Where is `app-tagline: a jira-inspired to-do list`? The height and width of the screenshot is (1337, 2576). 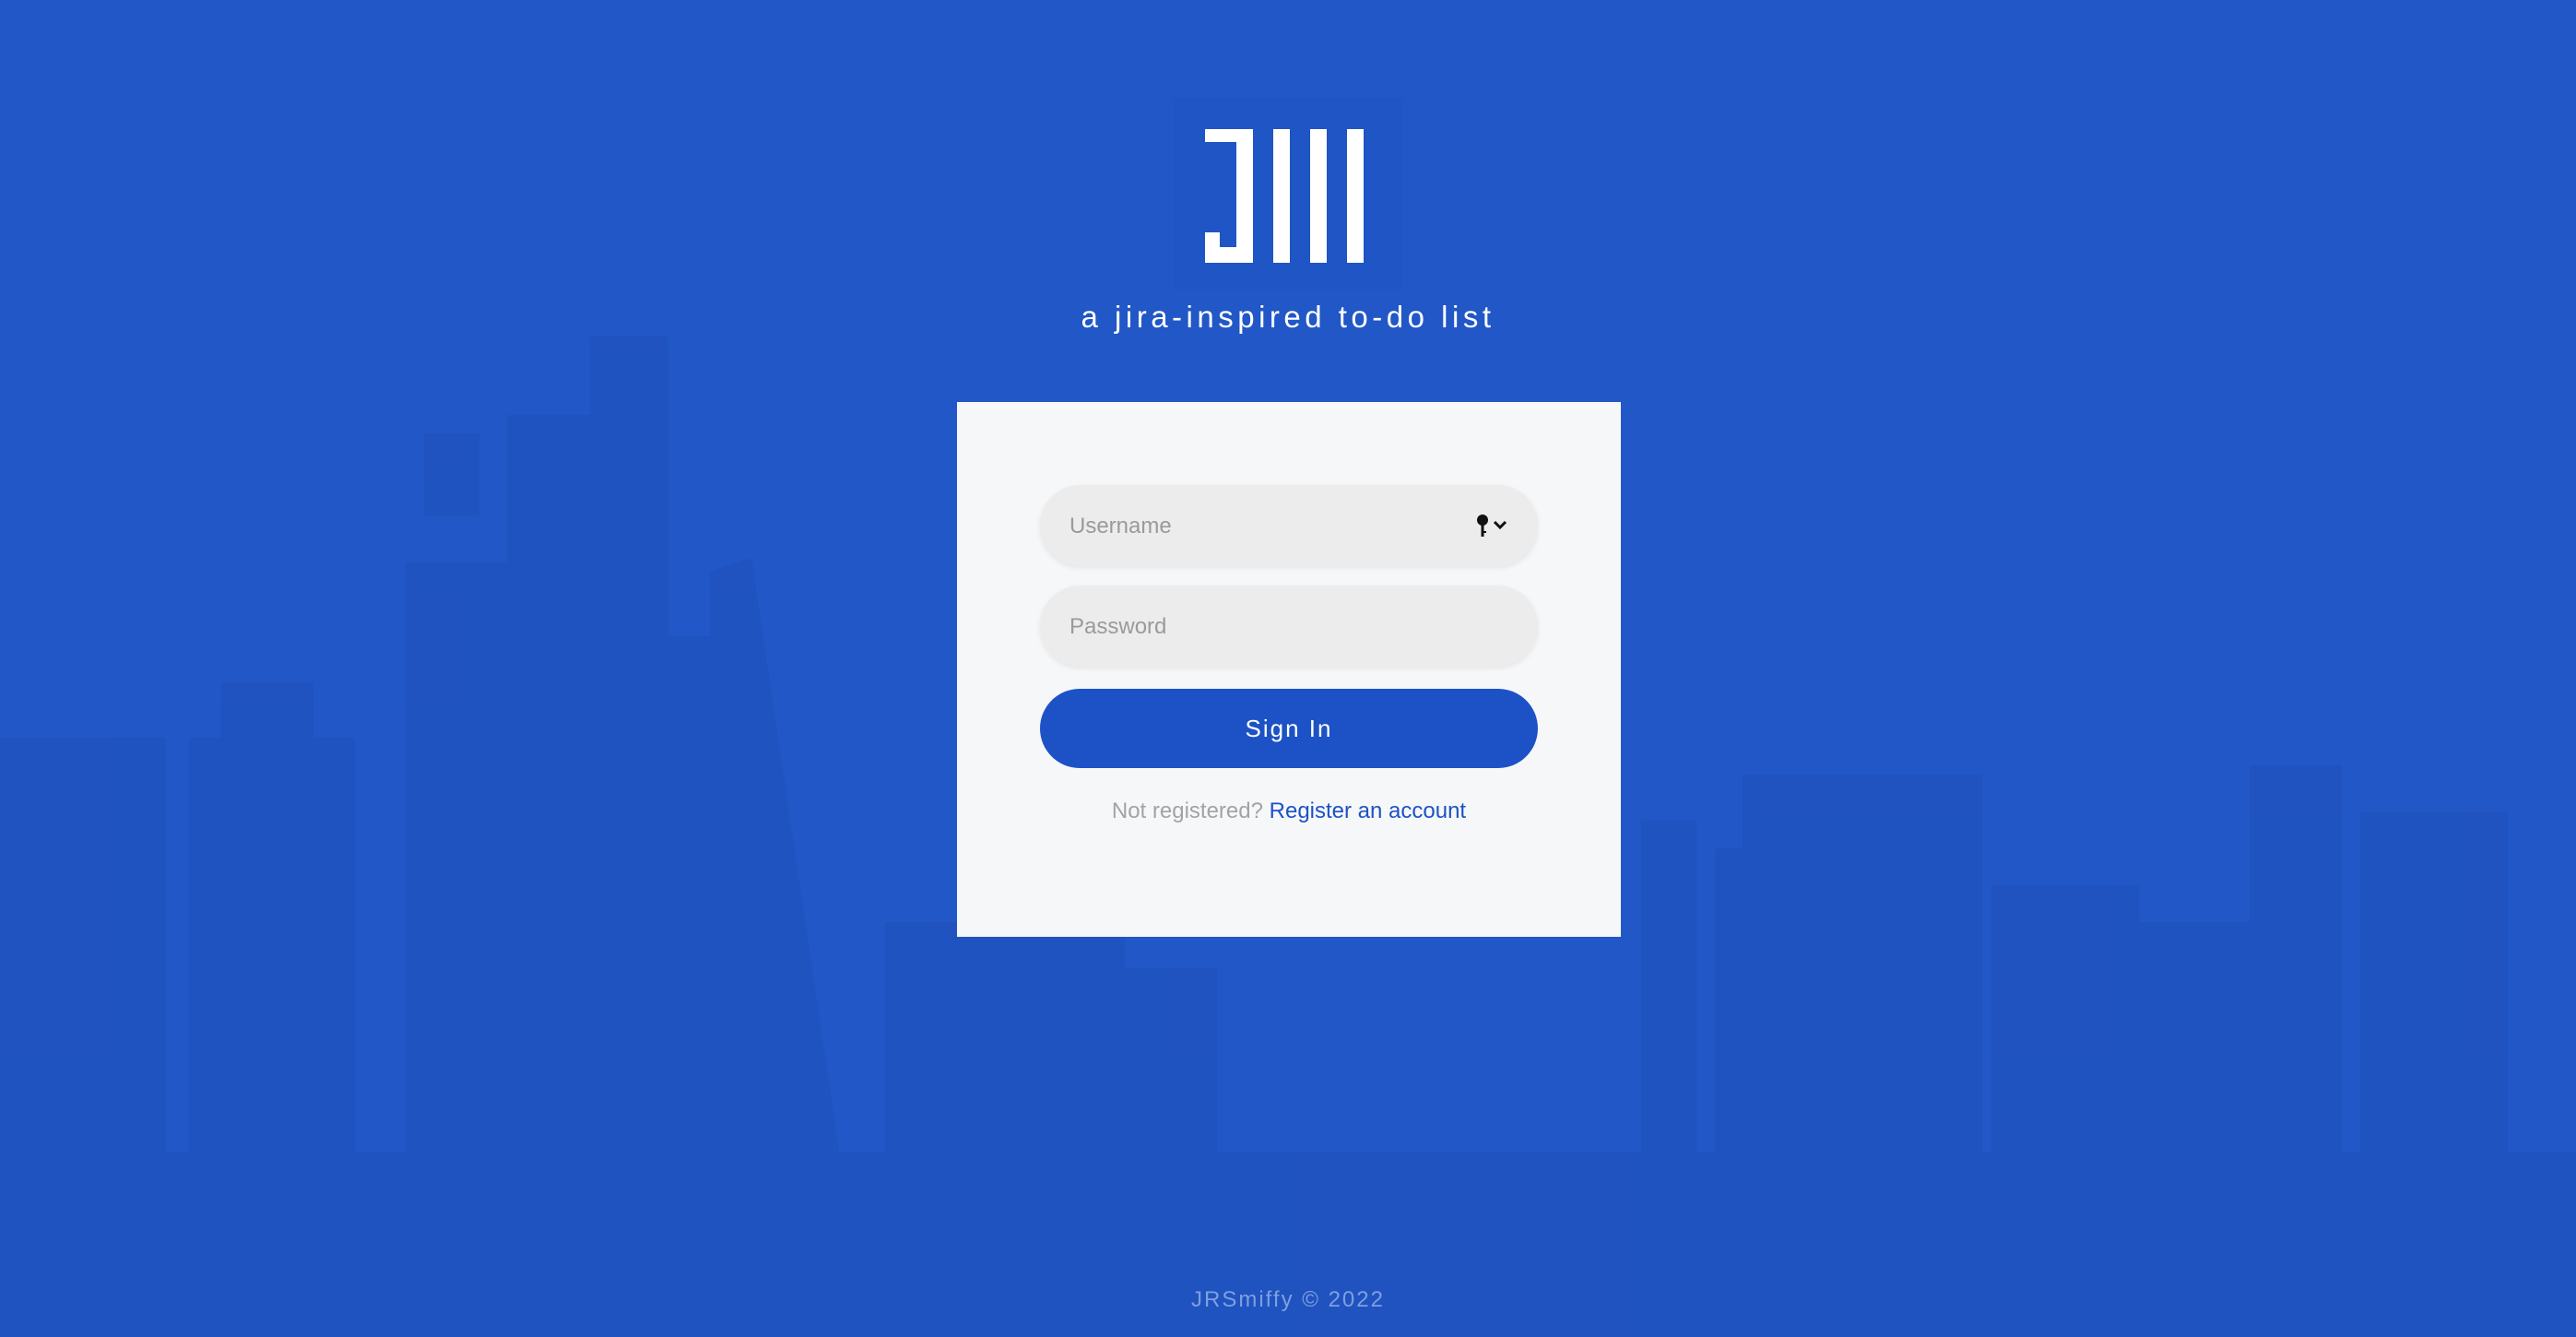 app-tagline: a jira-inspired to-do list is located at coordinates (1288, 317).